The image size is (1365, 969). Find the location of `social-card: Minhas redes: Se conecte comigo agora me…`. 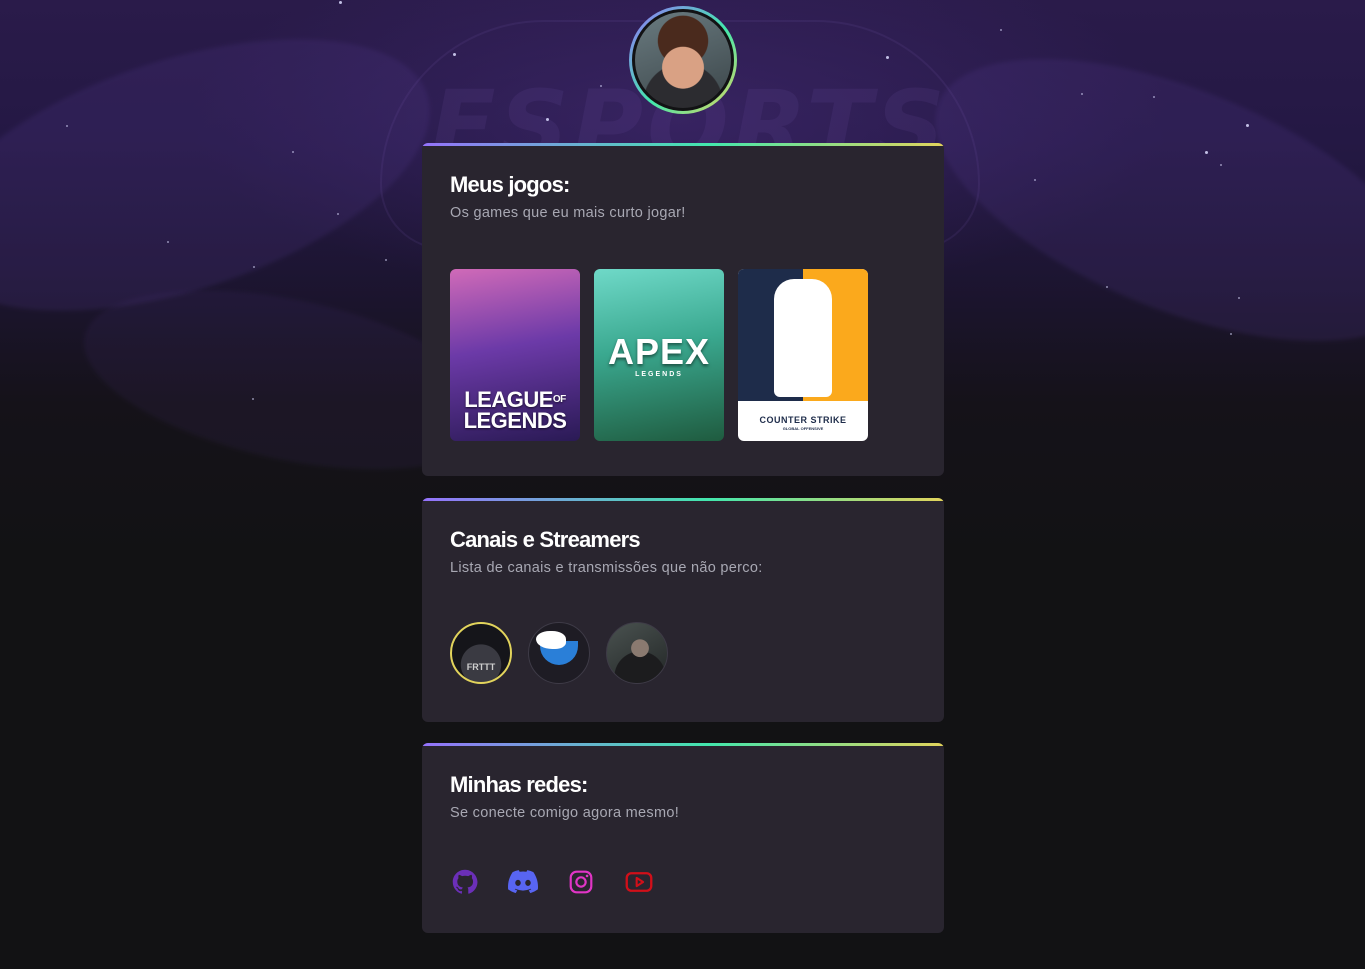

social-card: Minhas redes: Se conecte comigo agora me… is located at coordinates (683, 838).